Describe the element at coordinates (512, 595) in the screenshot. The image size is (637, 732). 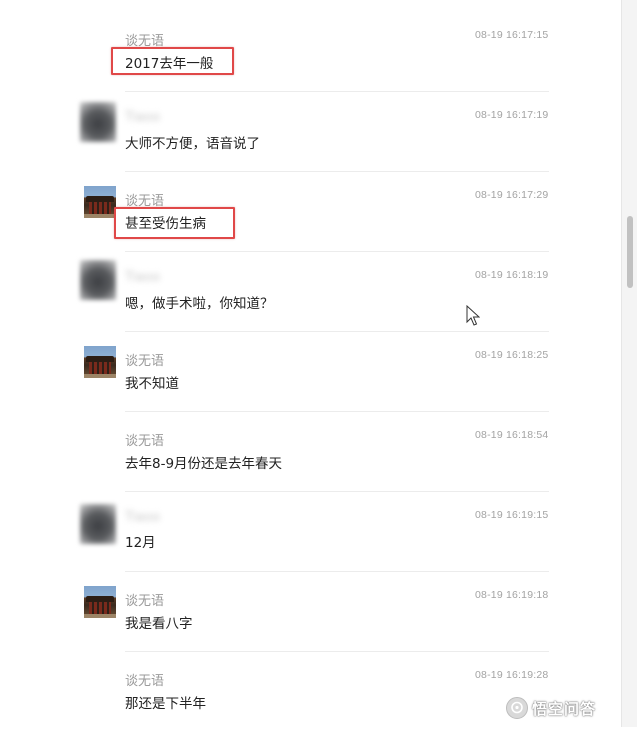
I see `message-time: 08-19 16:19:18` at that location.